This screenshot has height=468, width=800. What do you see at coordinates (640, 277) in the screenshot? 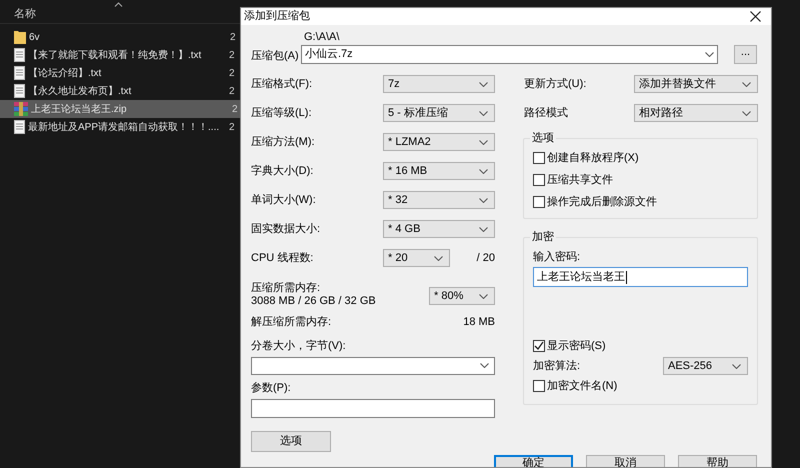
I see `password-field: 上老王论坛当老王` at bounding box center [640, 277].